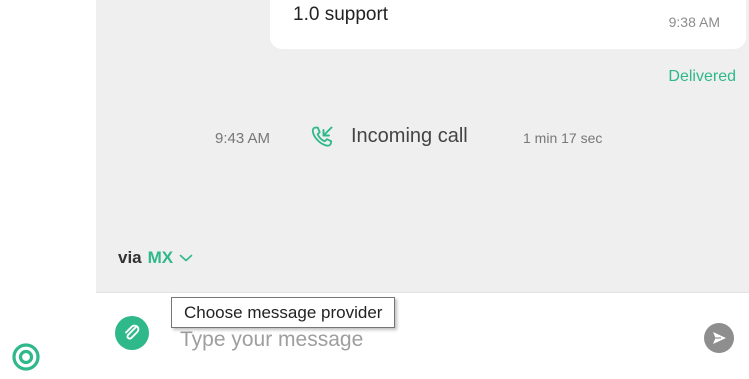 Image resolution: width=749 pixels, height=379 pixels. What do you see at coordinates (26, 357) in the screenshot?
I see `target-icon` at bounding box center [26, 357].